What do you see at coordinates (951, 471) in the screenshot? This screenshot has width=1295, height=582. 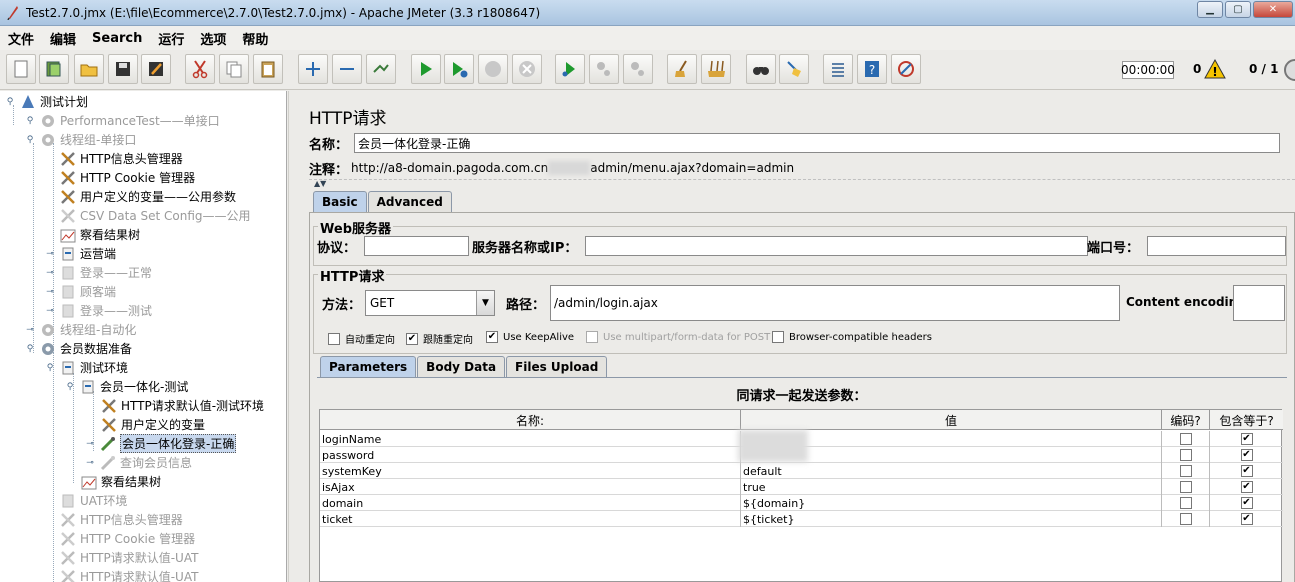 I see `param-value: default` at bounding box center [951, 471].